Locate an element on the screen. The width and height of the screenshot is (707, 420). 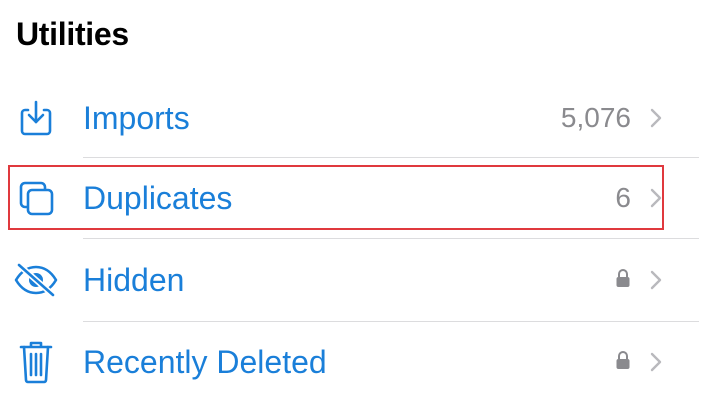
trash-icon is located at coordinates (36, 362).